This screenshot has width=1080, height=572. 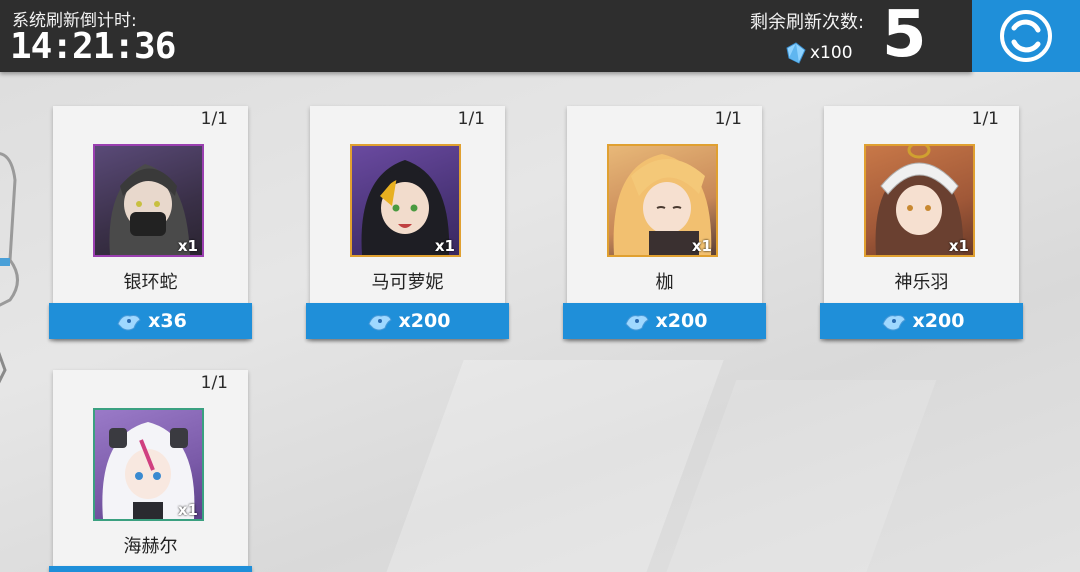 What do you see at coordinates (93, 46) in the screenshot?
I see `refresh-timer-value: 14:21:36` at bounding box center [93, 46].